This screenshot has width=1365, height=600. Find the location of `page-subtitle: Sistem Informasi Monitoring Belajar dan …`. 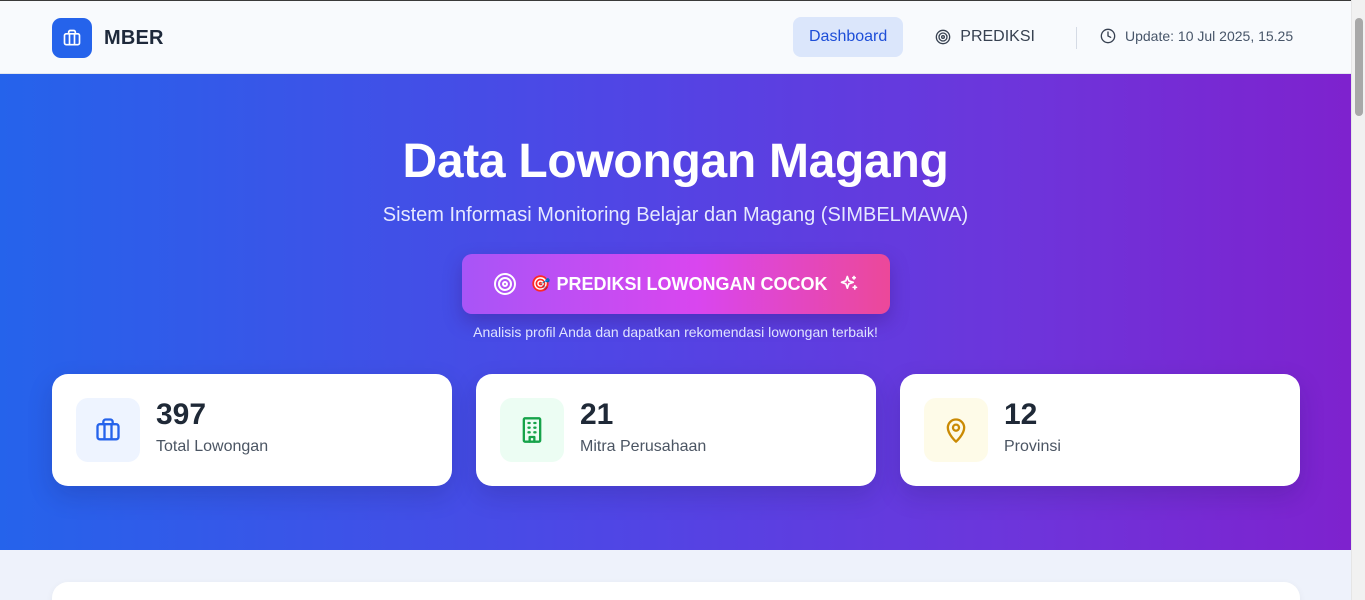

page-subtitle: Sistem Informasi Monitoring Belajar dan … is located at coordinates (675, 215).